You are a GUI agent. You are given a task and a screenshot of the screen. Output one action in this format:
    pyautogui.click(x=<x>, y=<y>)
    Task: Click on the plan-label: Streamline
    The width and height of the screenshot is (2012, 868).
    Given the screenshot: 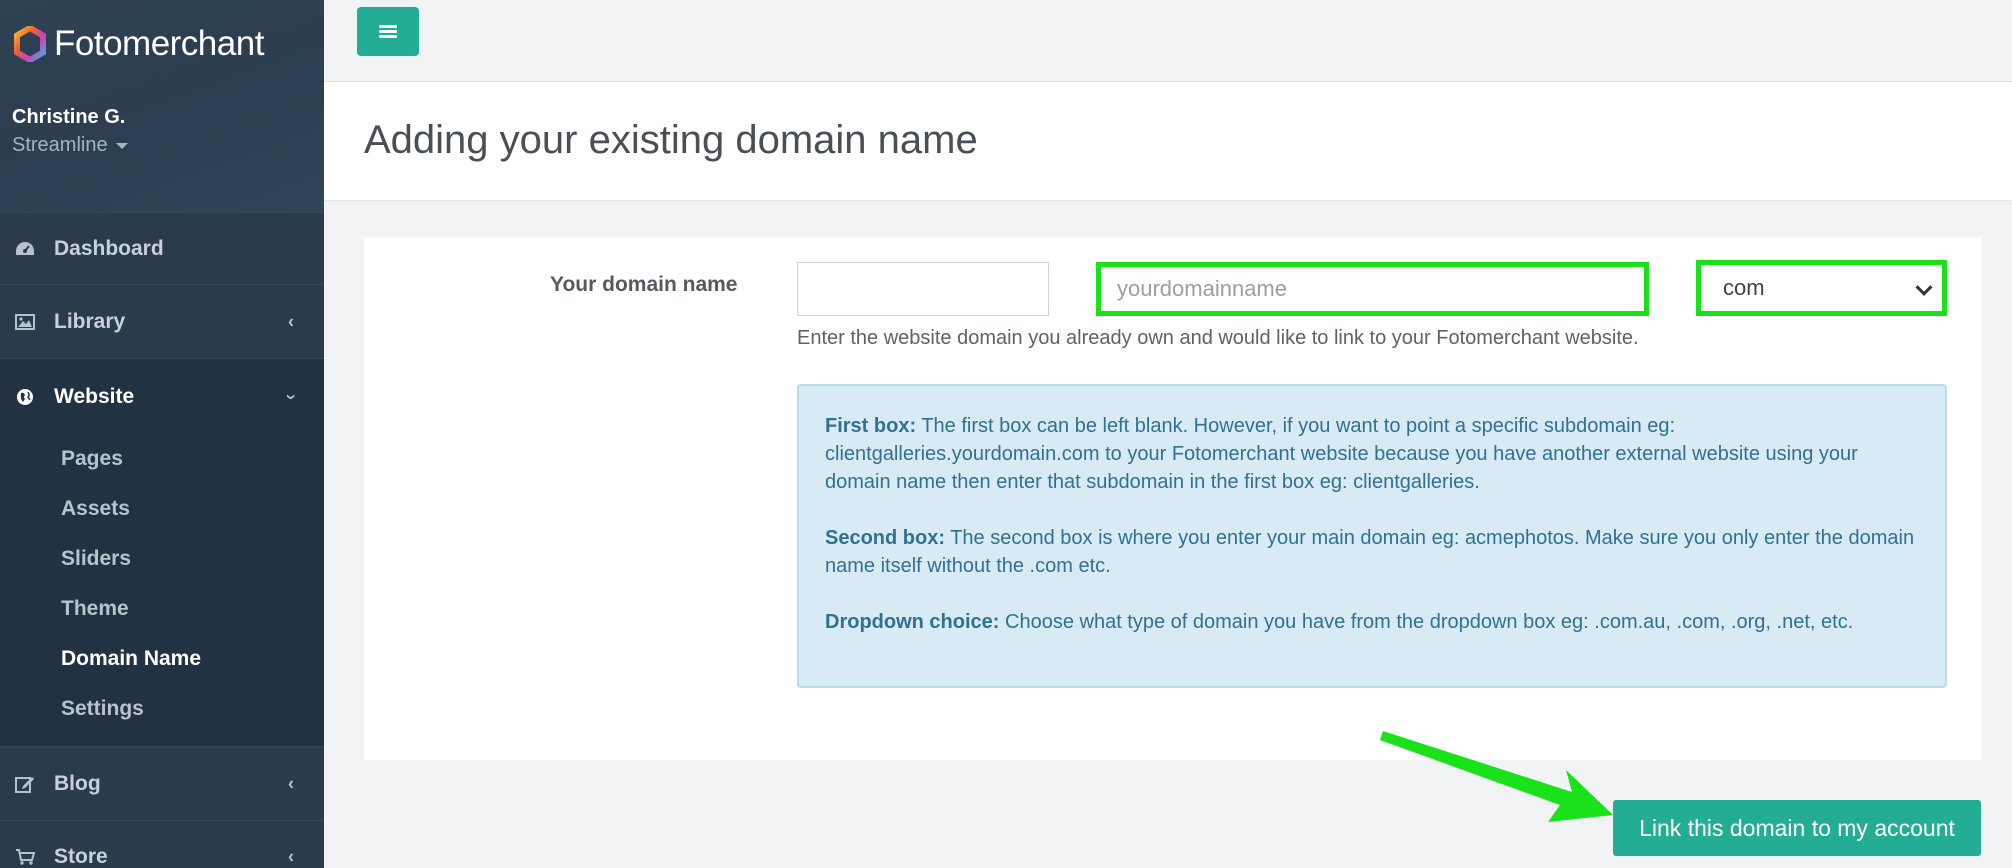 What is the action you would take?
    pyautogui.click(x=60, y=145)
    